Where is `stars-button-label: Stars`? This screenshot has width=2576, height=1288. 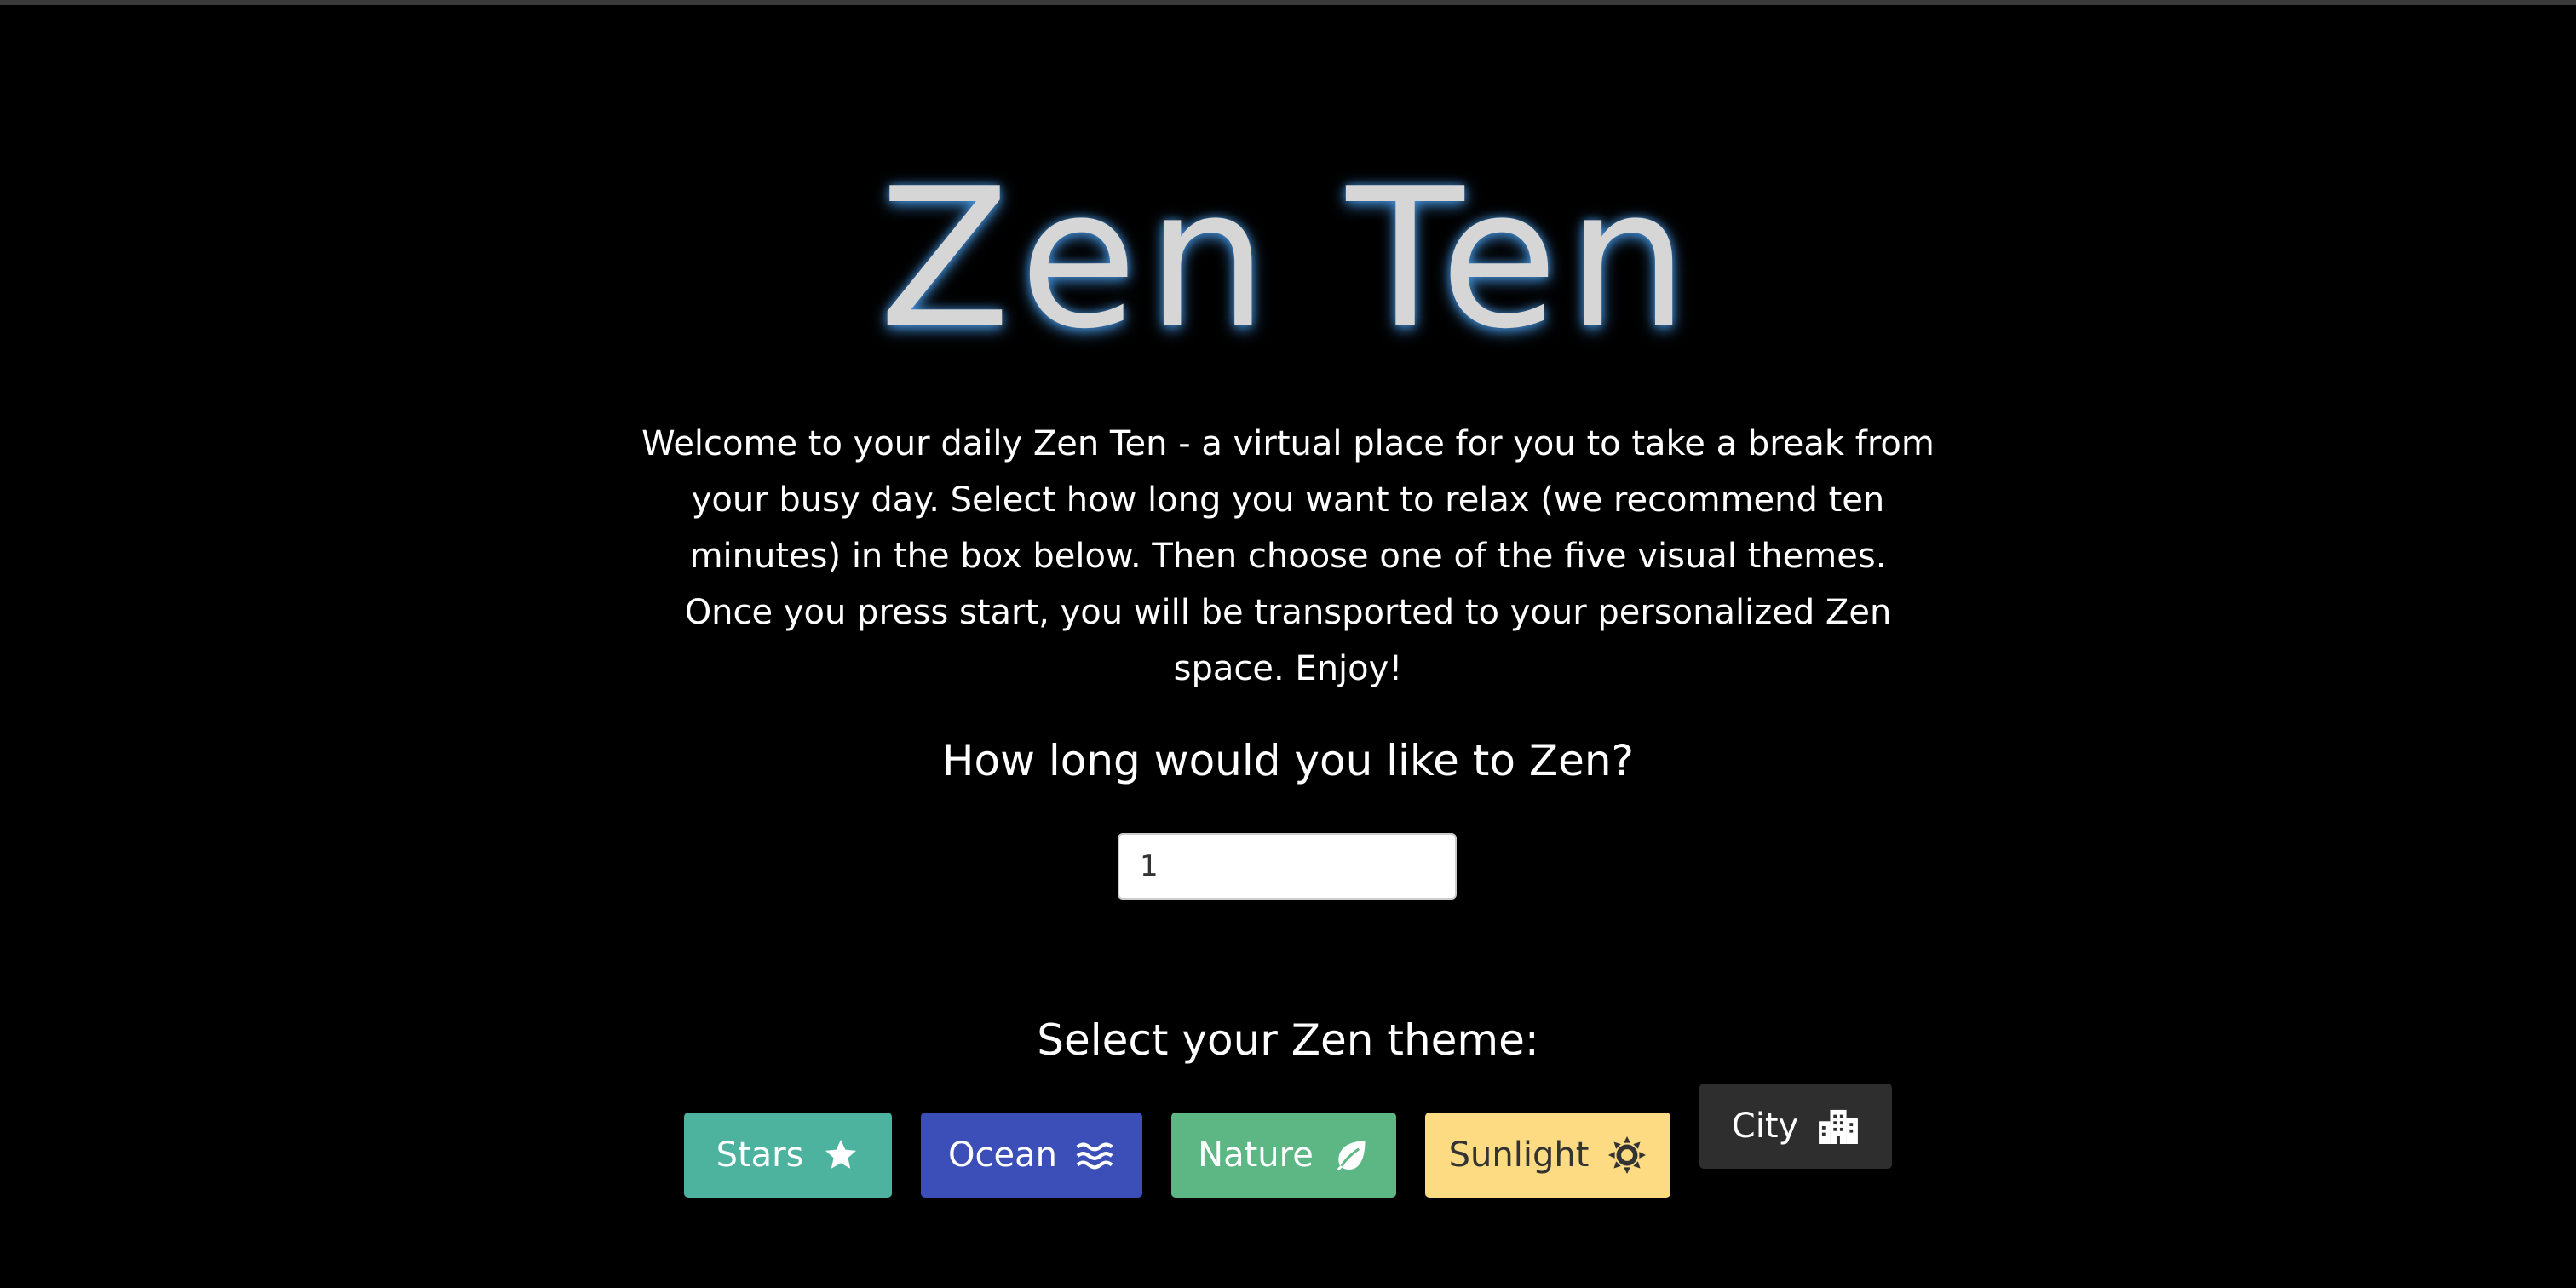 stars-button-label: Stars is located at coordinates (760, 1155).